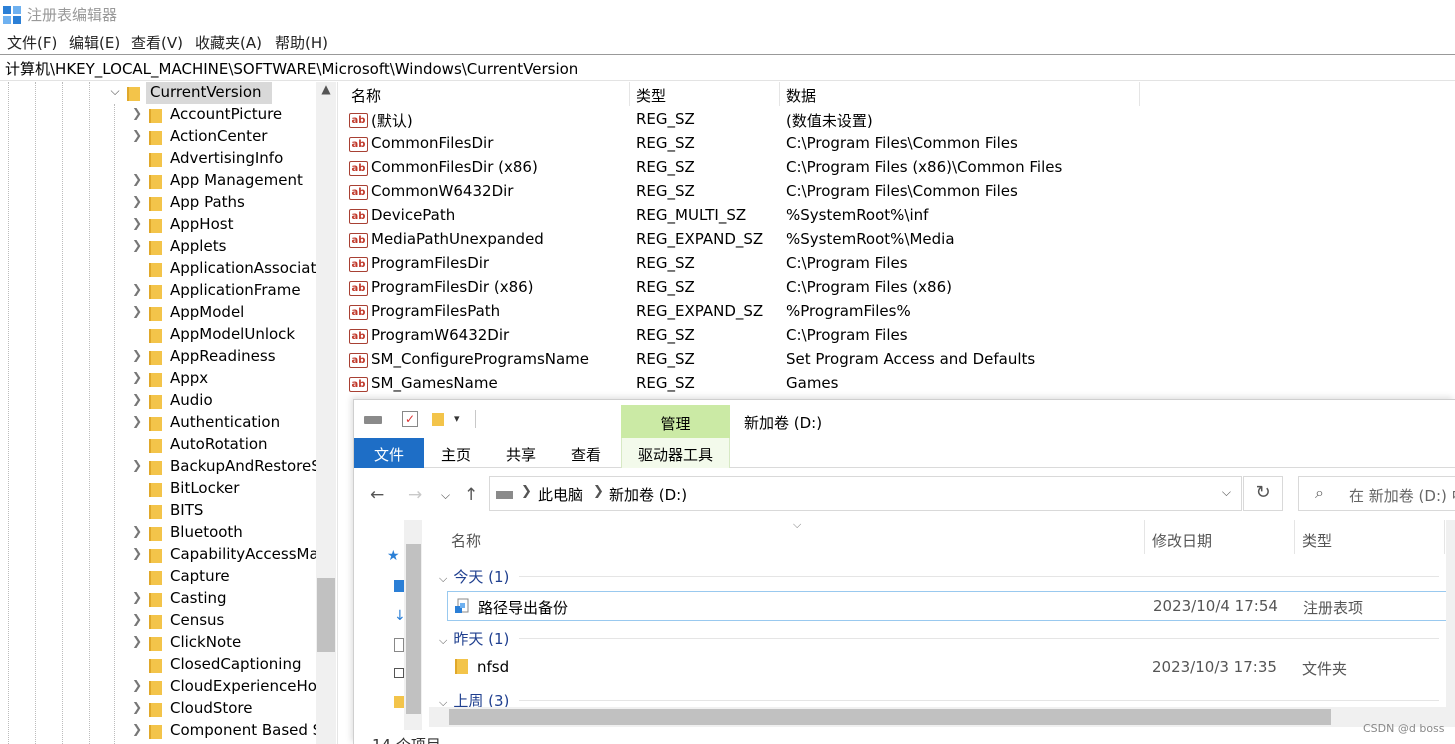 The height and width of the screenshot is (744, 1455). I want to click on tree-item: ❯ AppModel, so click(213, 313).